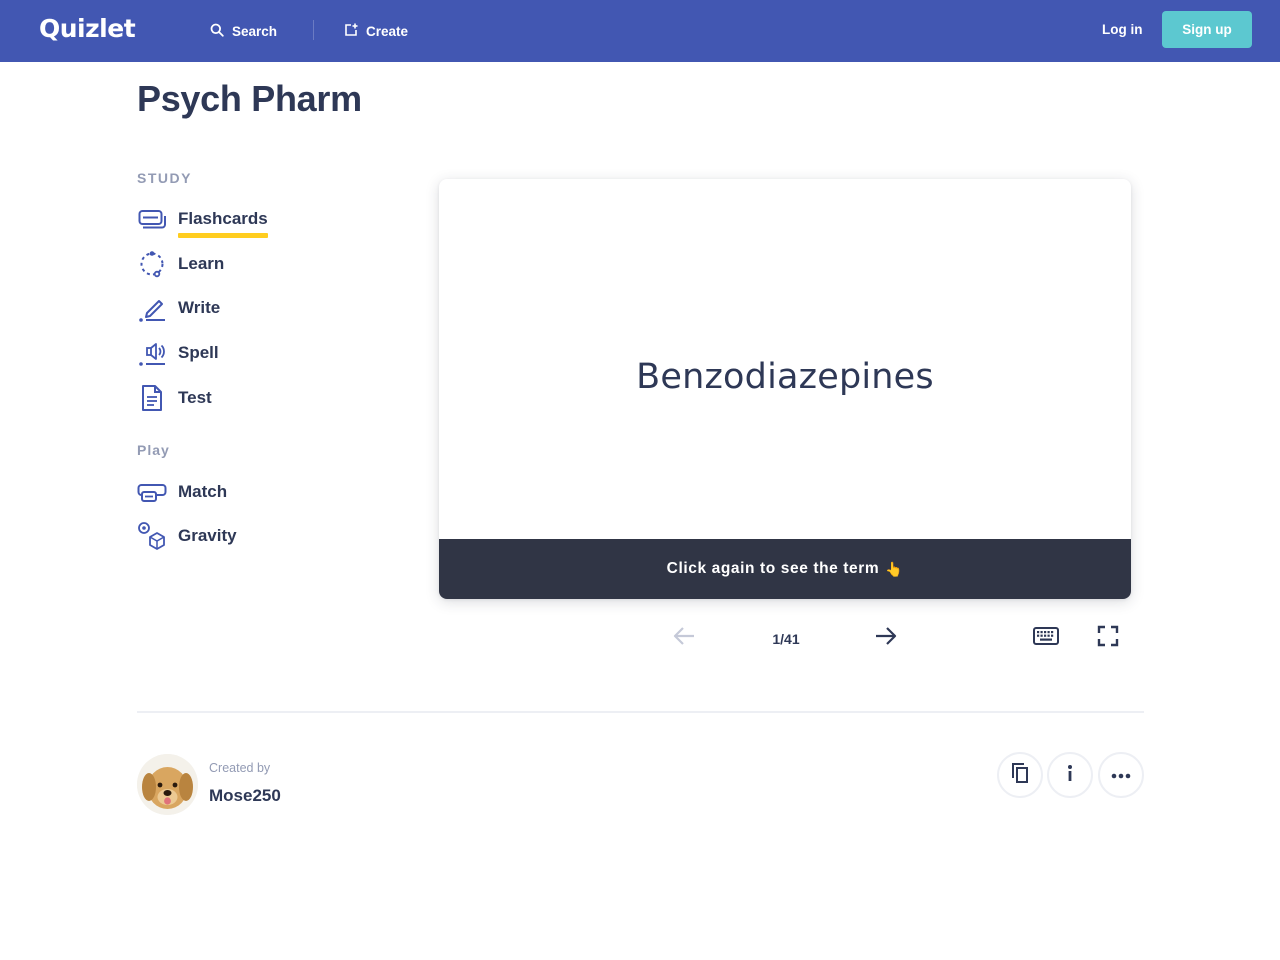  Describe the element at coordinates (387, 31) in the screenshot. I see `create-label: Create` at that location.